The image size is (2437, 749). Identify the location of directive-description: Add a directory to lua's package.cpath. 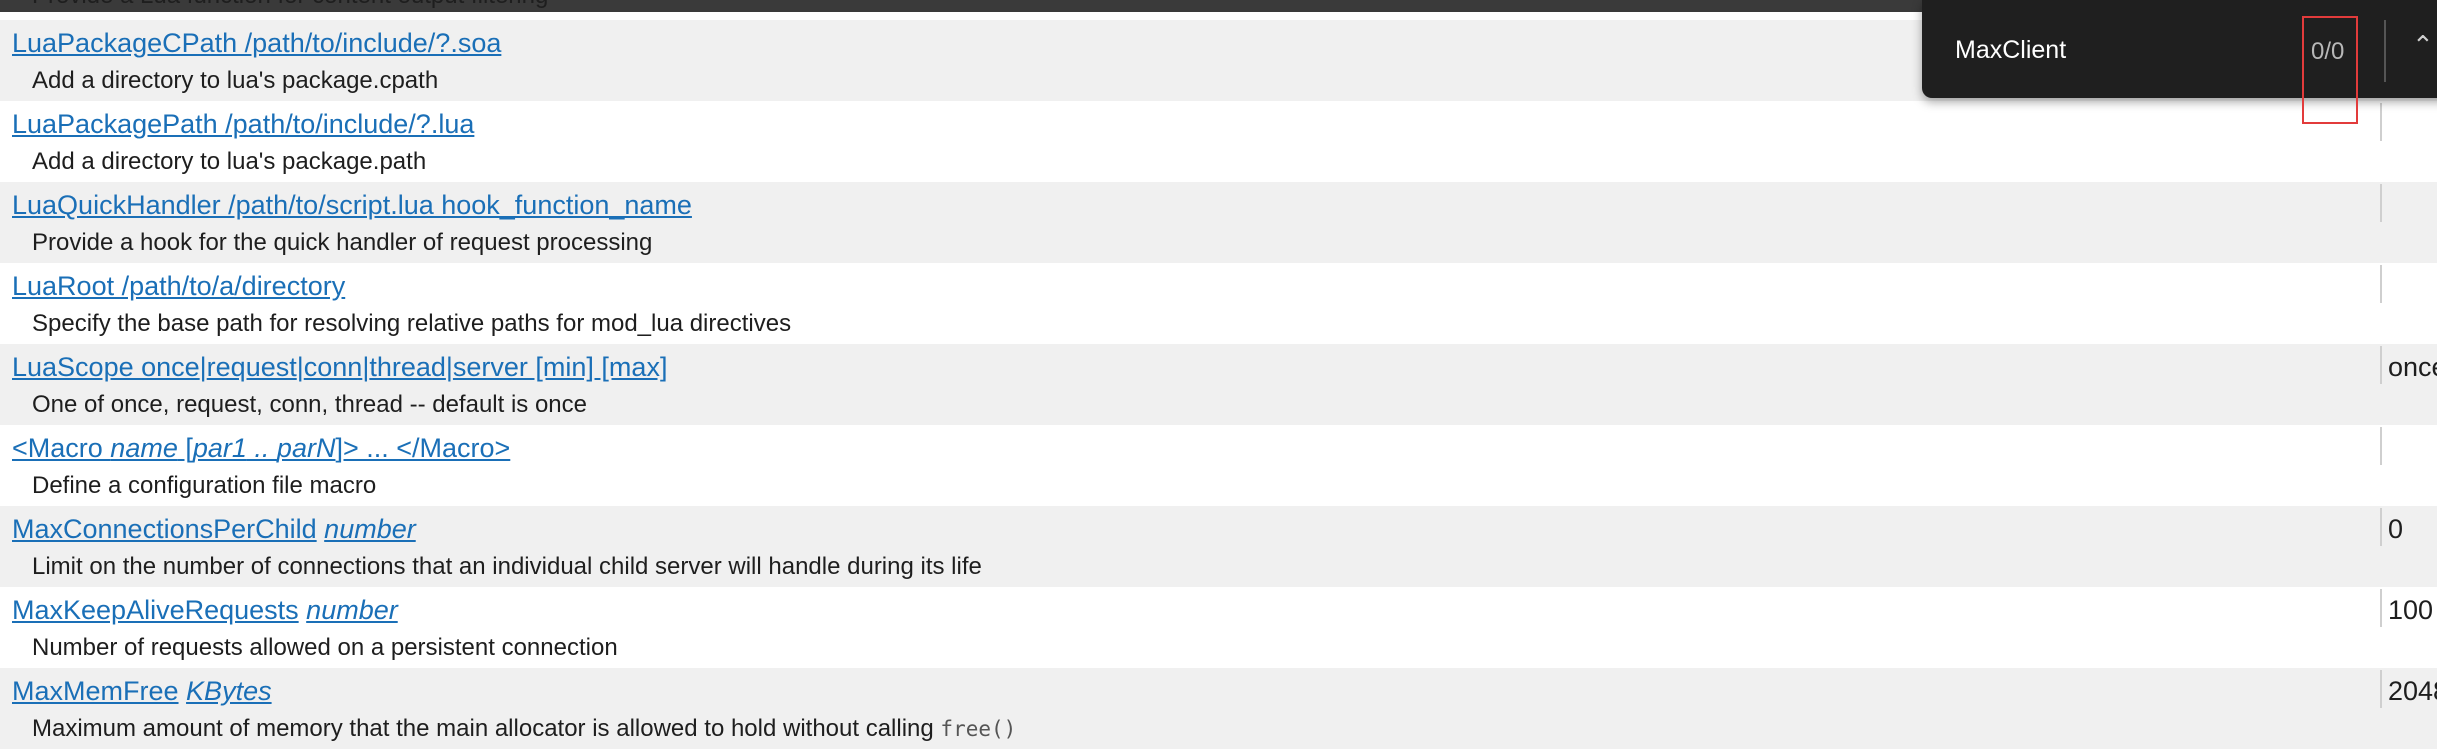
(235, 80).